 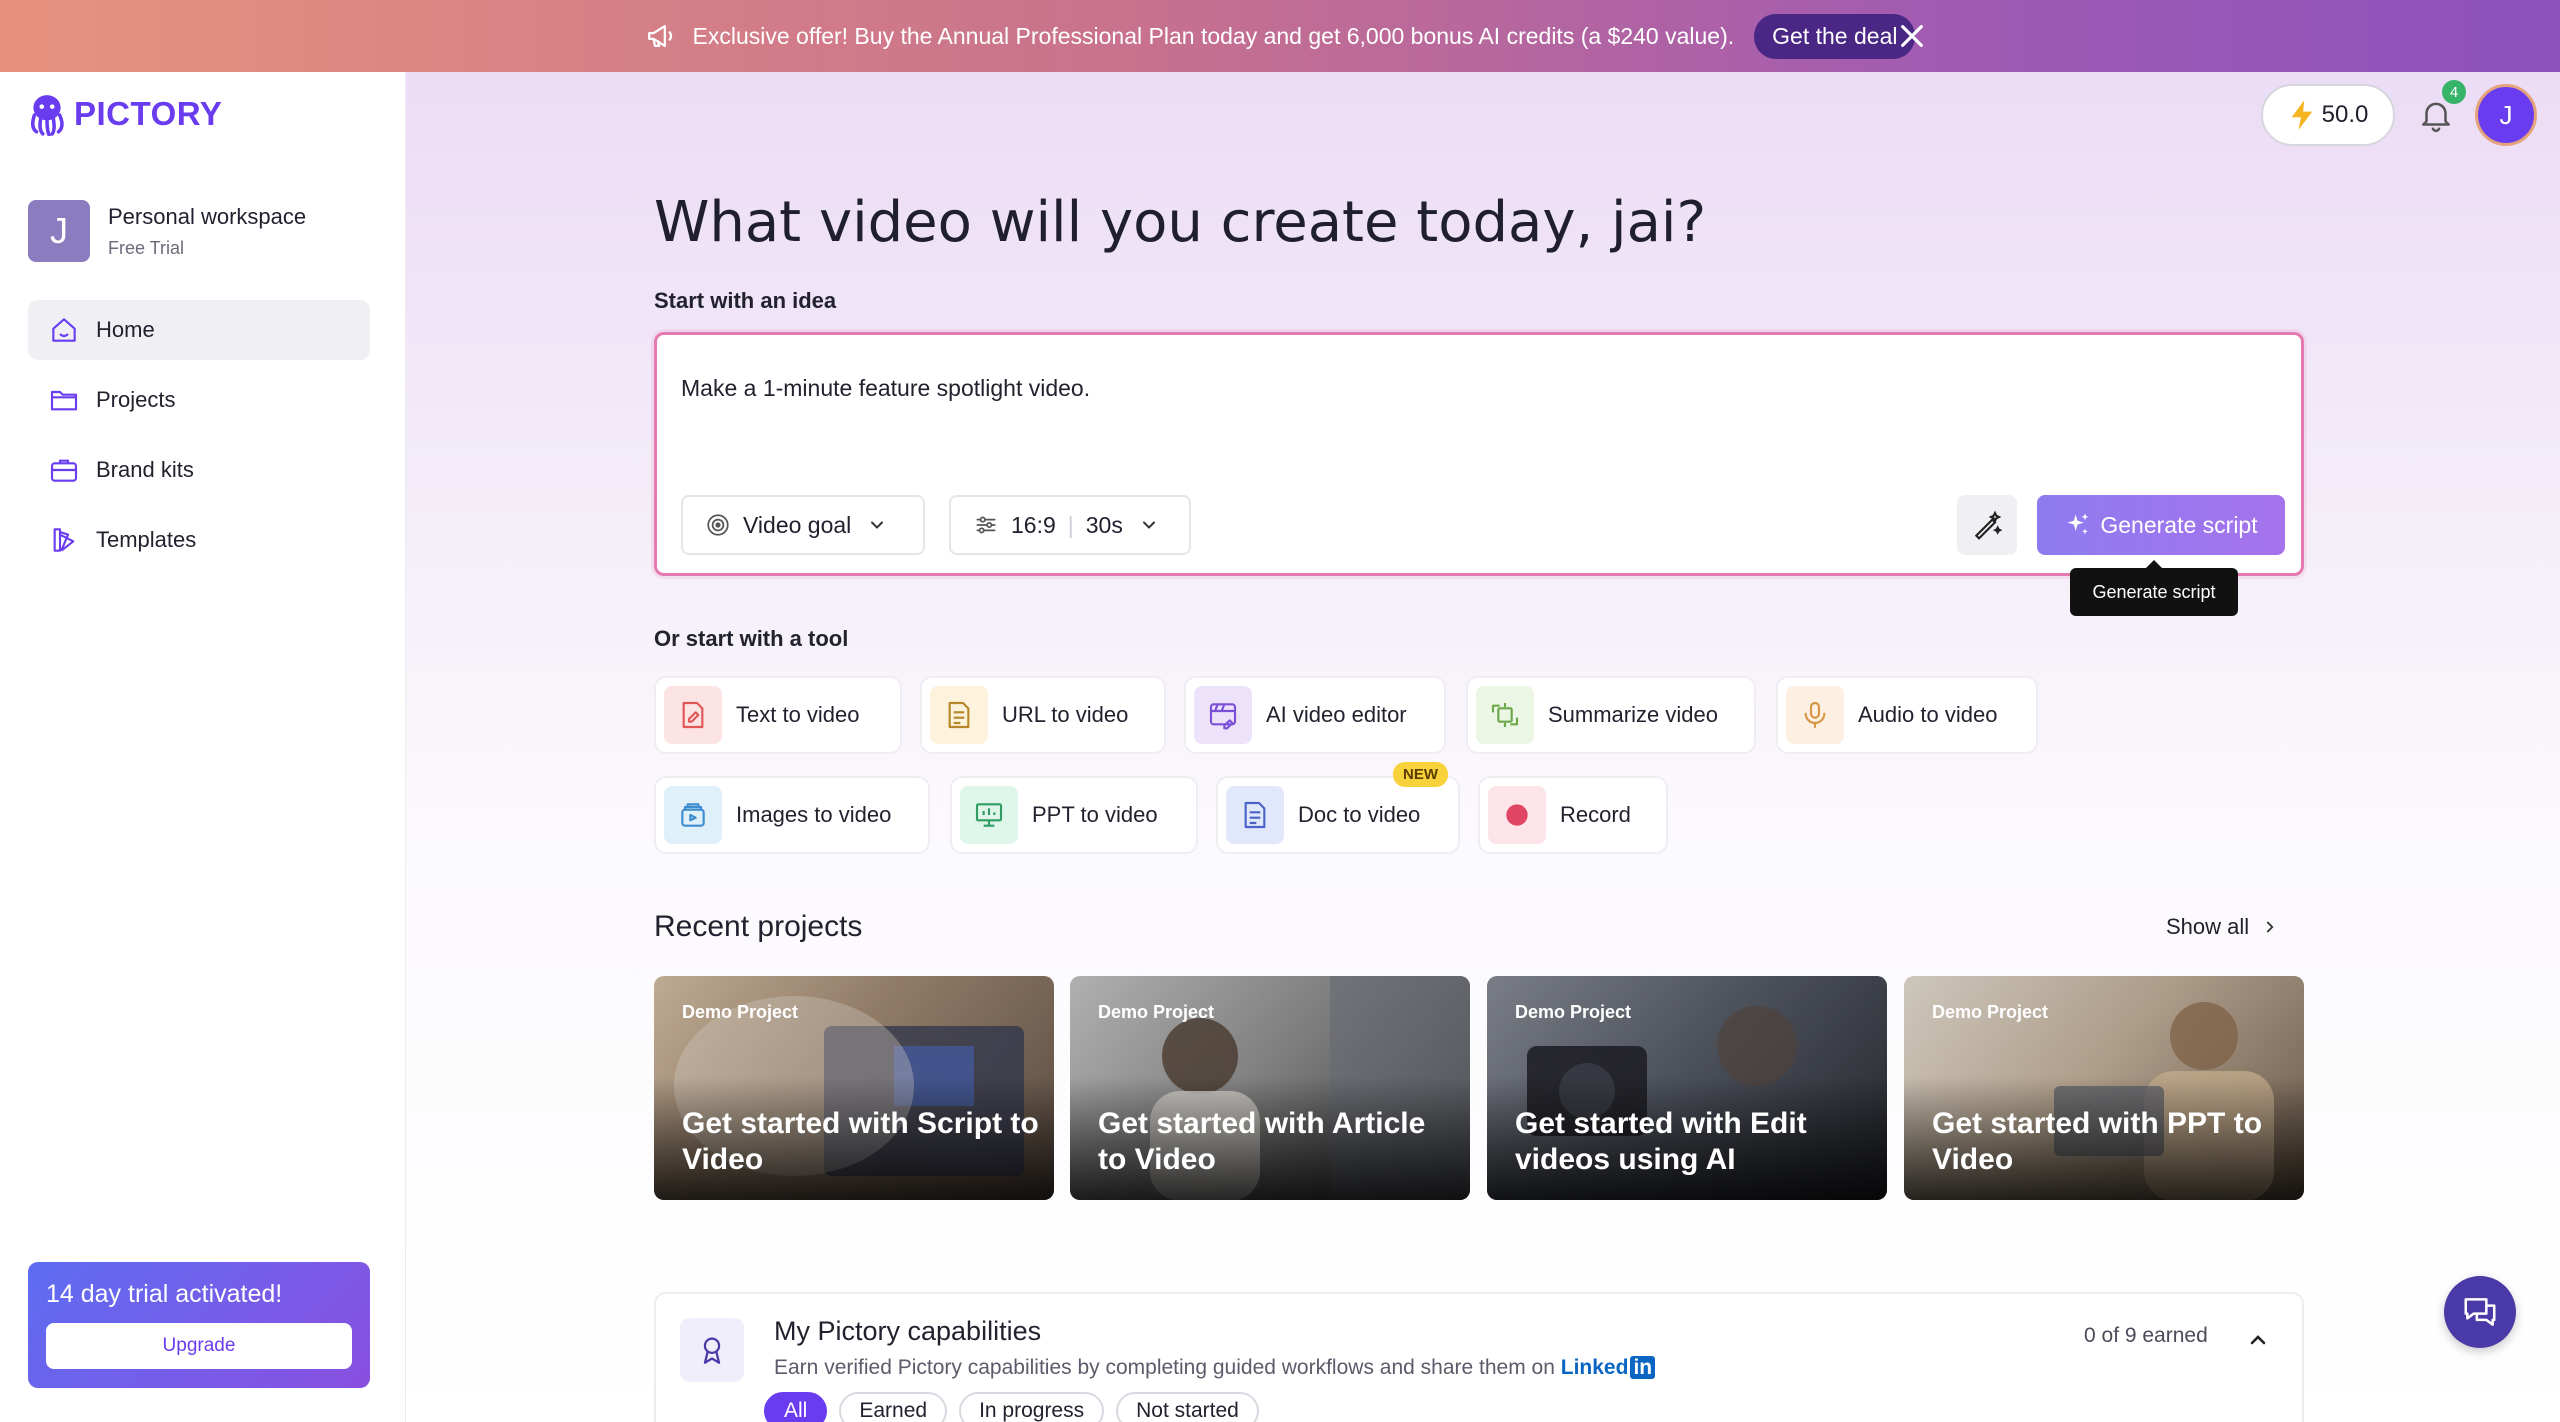 I want to click on sidebar-item-label: Projects, so click(x=136, y=399).